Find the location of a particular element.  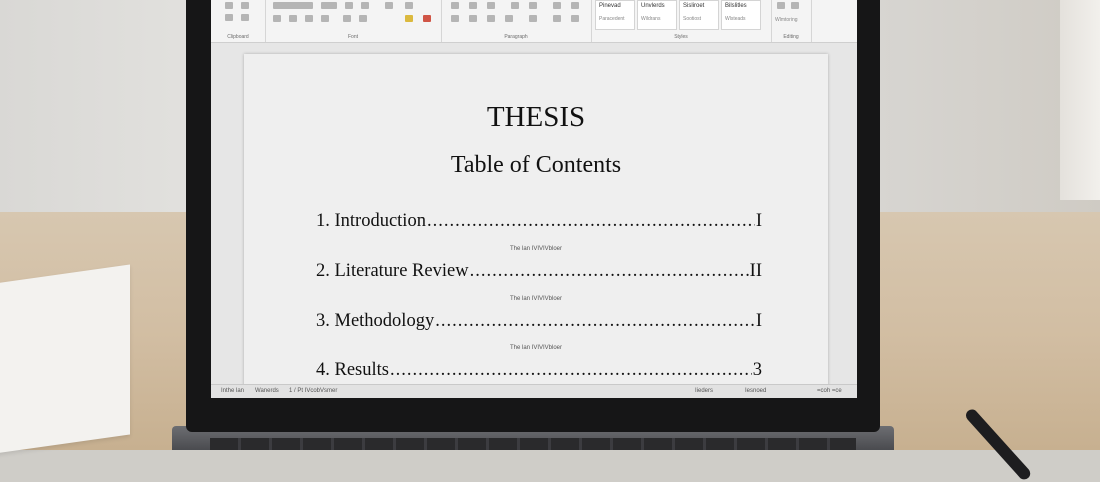

editing-group-label: Editing is located at coordinates (791, 37).